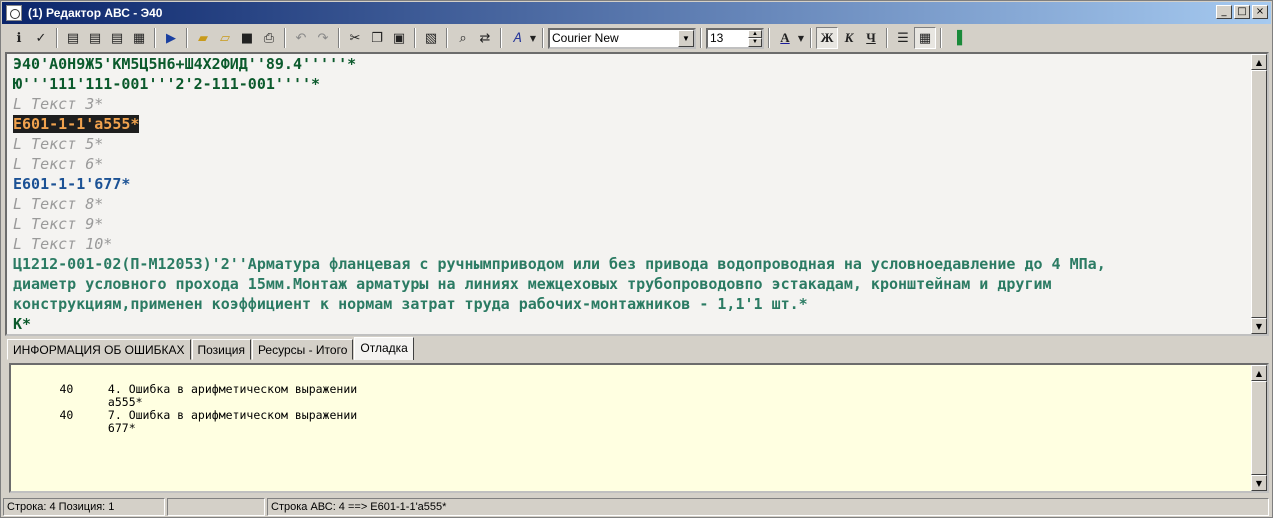 This screenshot has height=518, width=1273. I want to click on list-icon: ☰, so click(903, 38).